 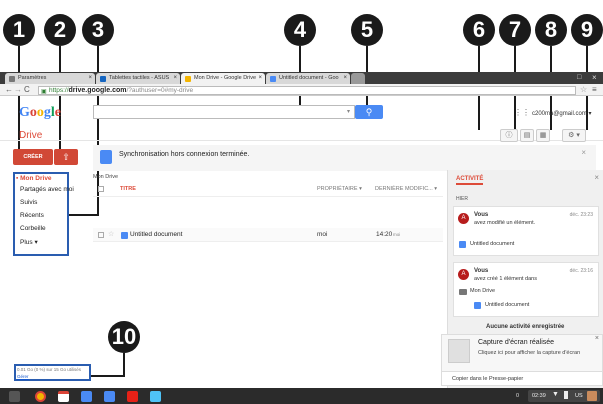 What do you see at coordinates (44, 92) in the screenshot?
I see `lock-icon: ▣` at bounding box center [44, 92].